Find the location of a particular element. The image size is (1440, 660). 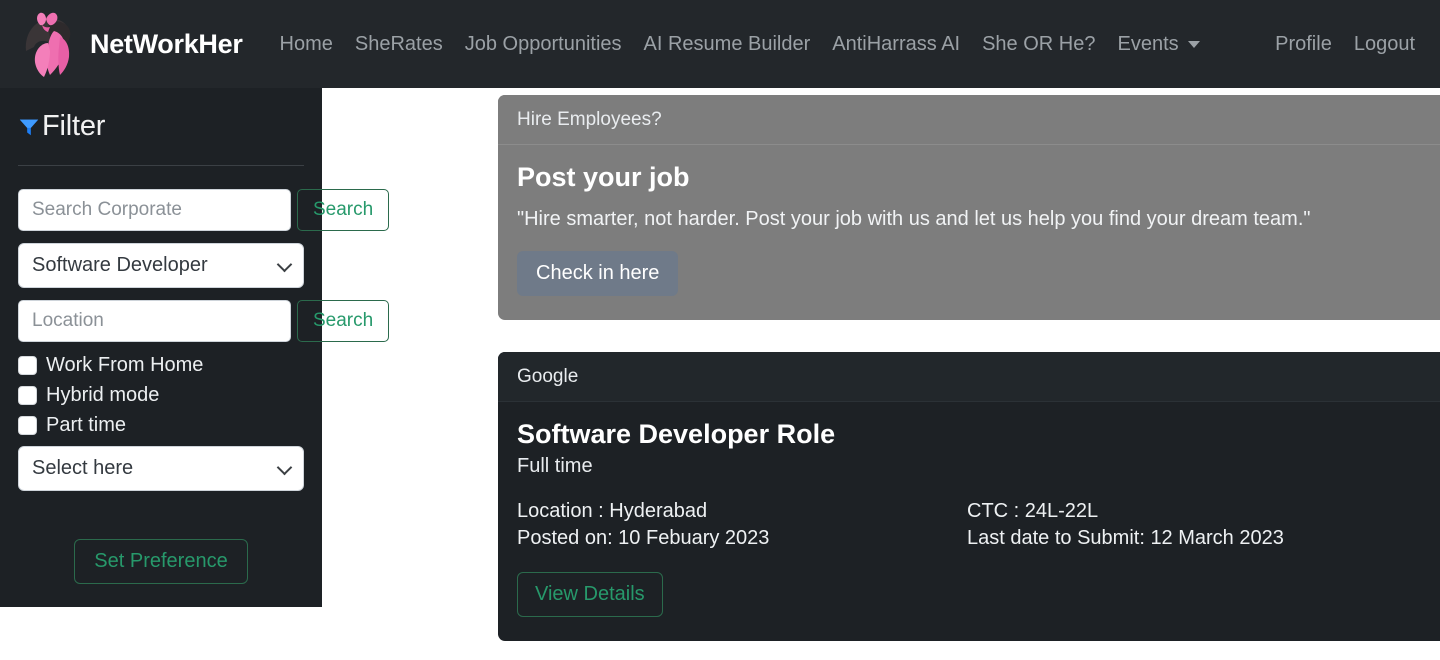

brand-name: NetWorkHer is located at coordinates (166, 43).